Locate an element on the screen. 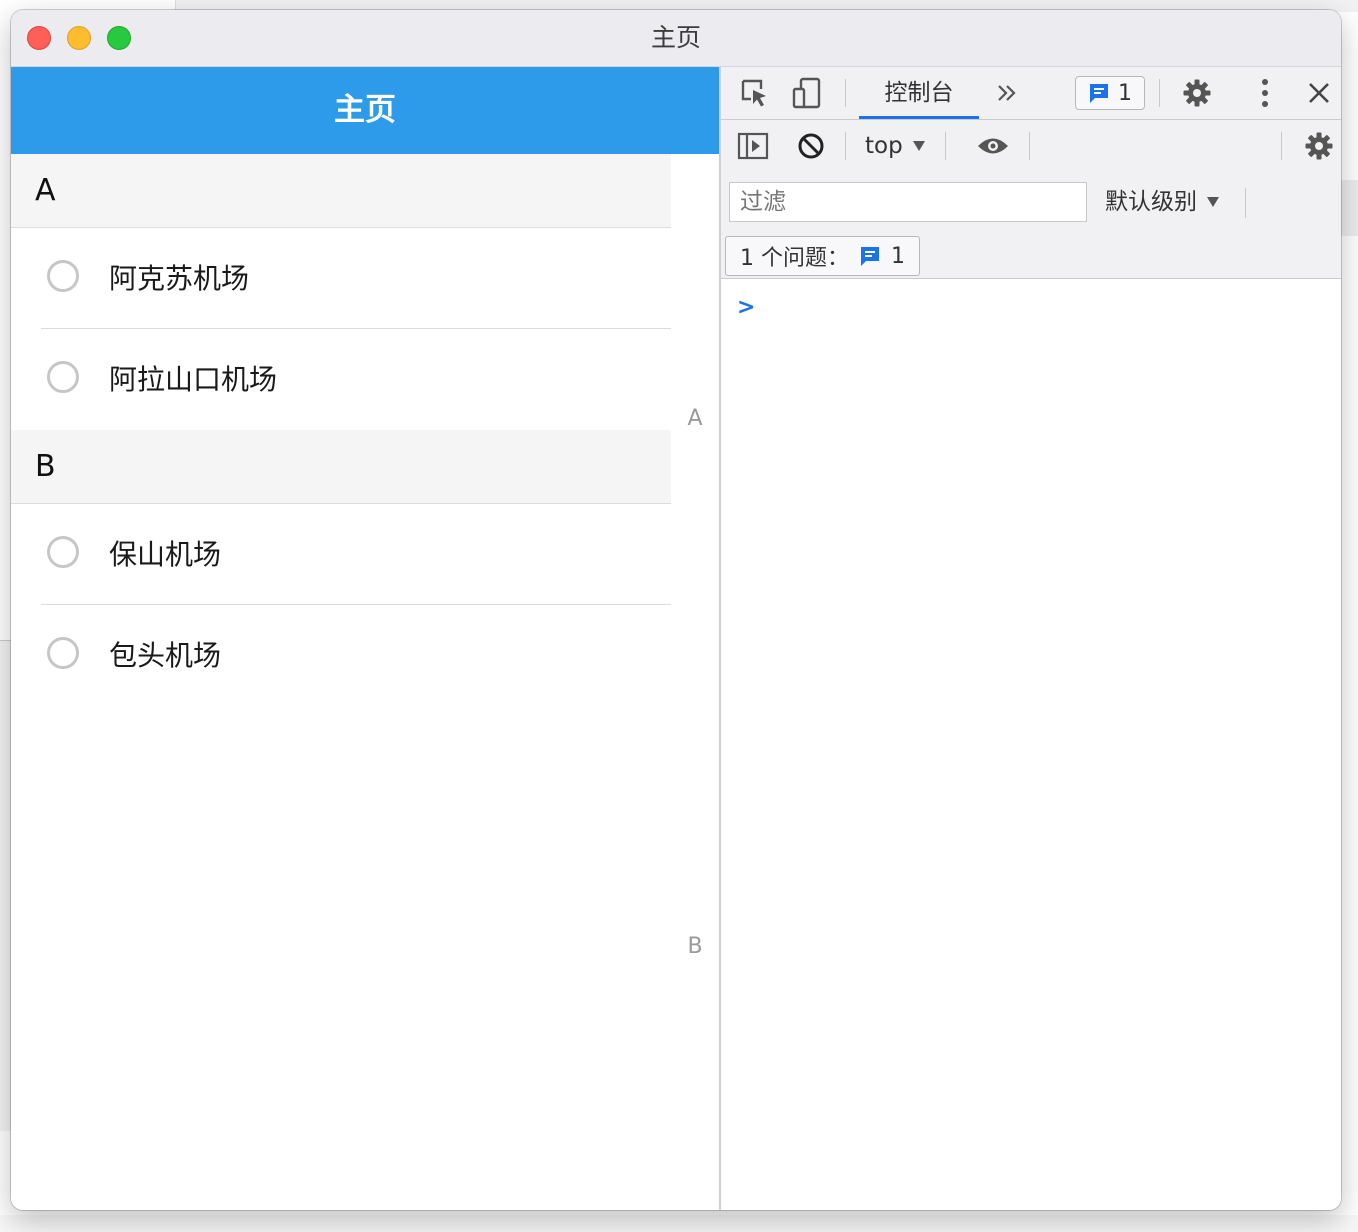  item-label: 保山机场 is located at coordinates (165, 554).